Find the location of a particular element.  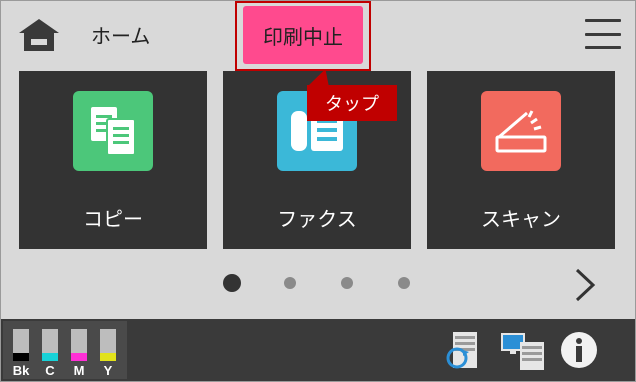

stop-print-button: 印刷中止 is located at coordinates (303, 35).